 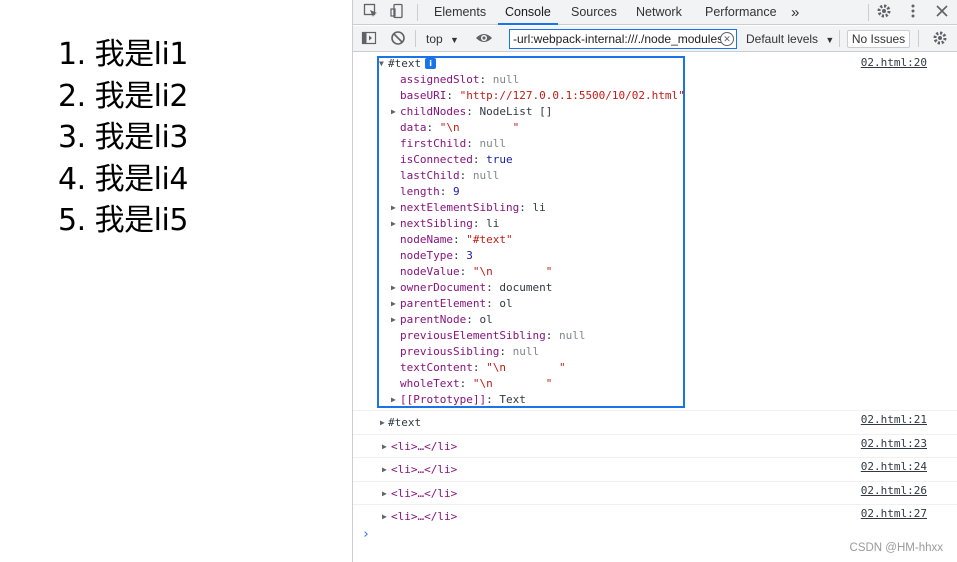 I want to click on context-label: top, so click(x=434, y=39).